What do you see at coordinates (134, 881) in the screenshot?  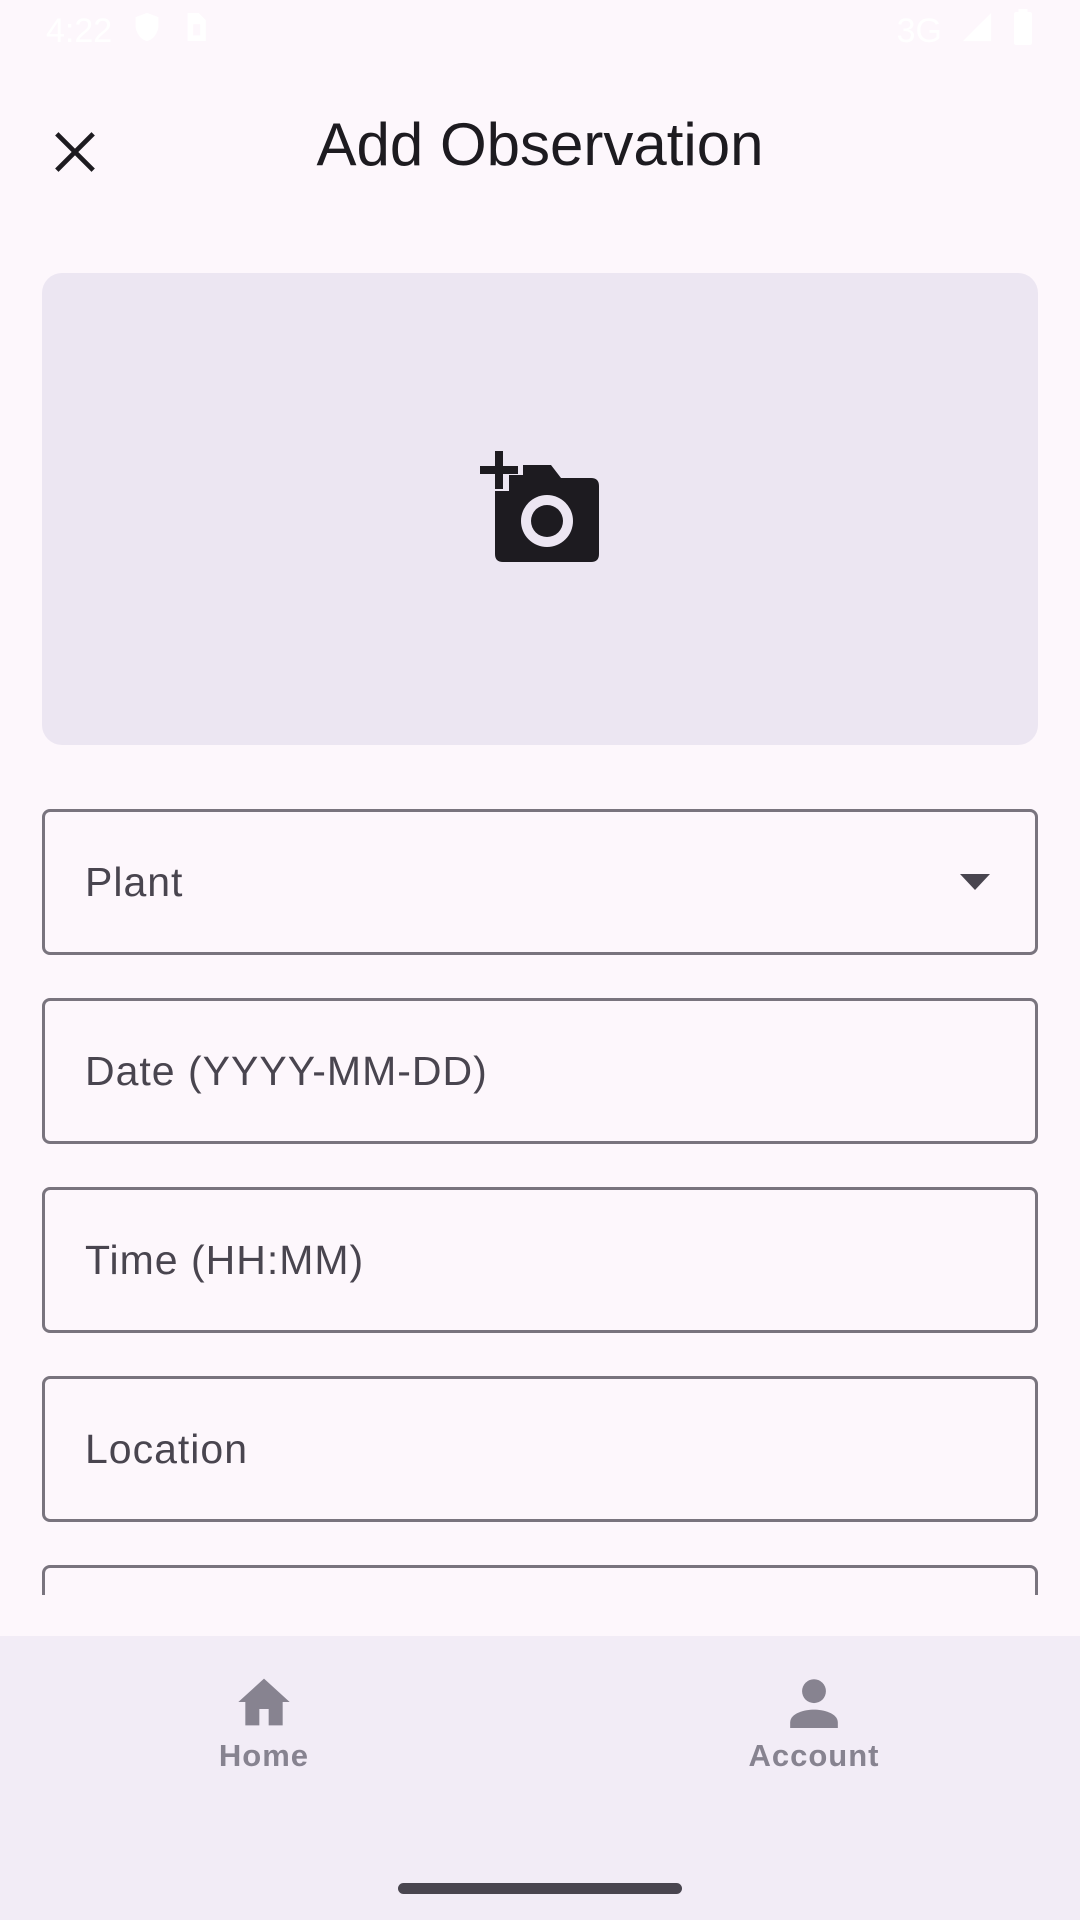 I see `plant-label: Plant` at bounding box center [134, 881].